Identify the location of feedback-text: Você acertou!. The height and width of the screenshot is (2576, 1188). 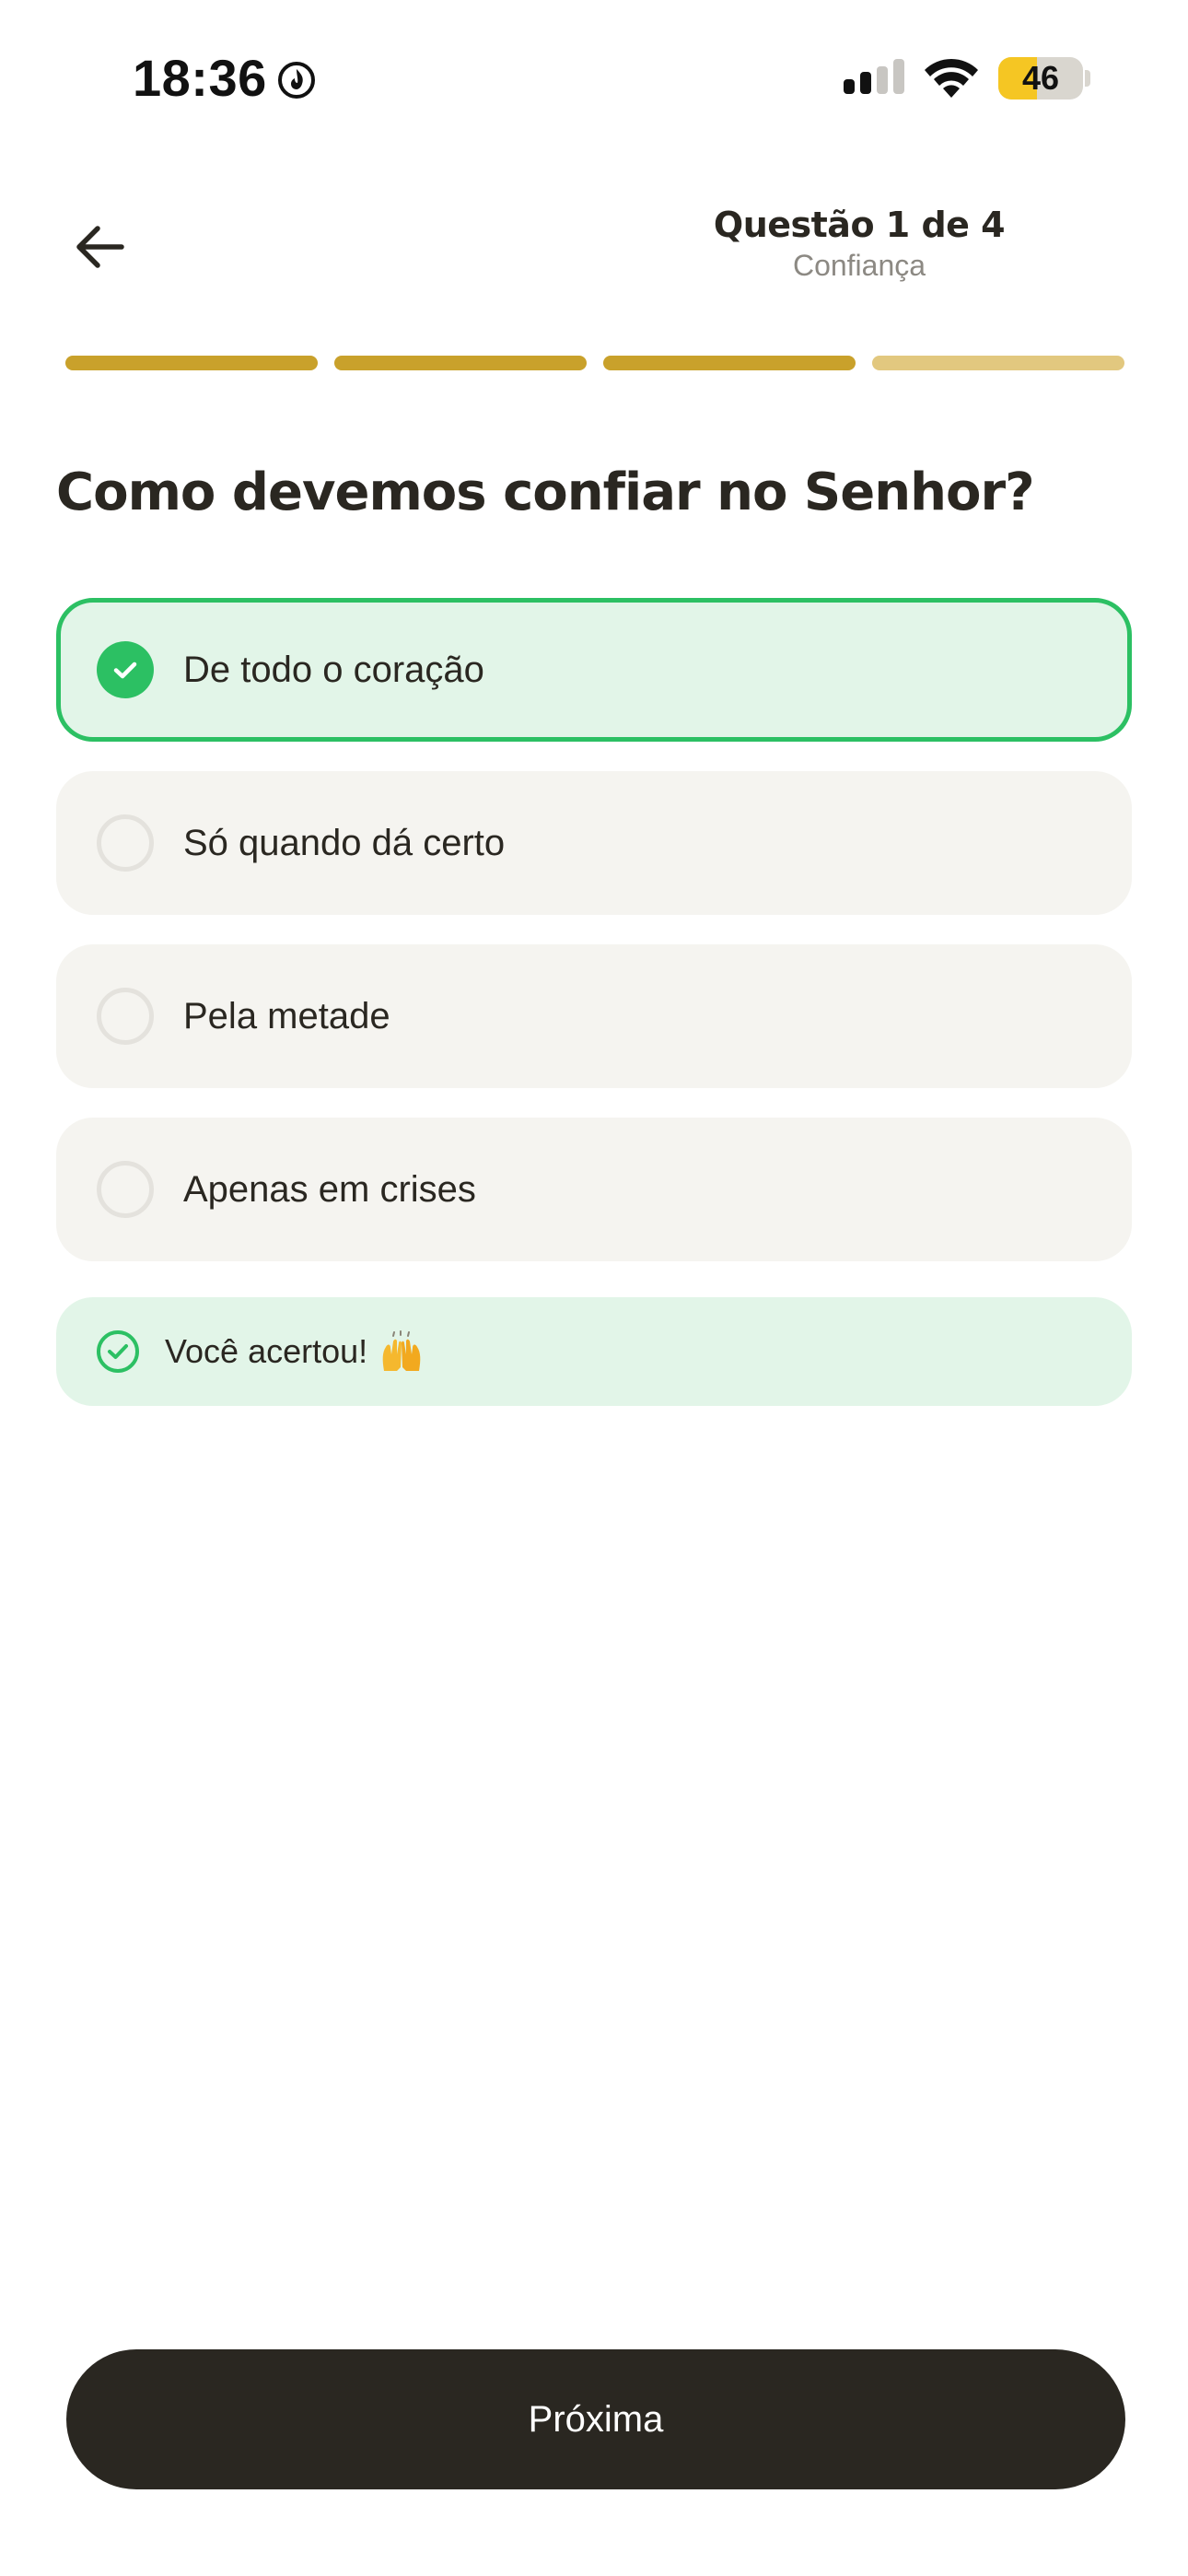
(266, 1351).